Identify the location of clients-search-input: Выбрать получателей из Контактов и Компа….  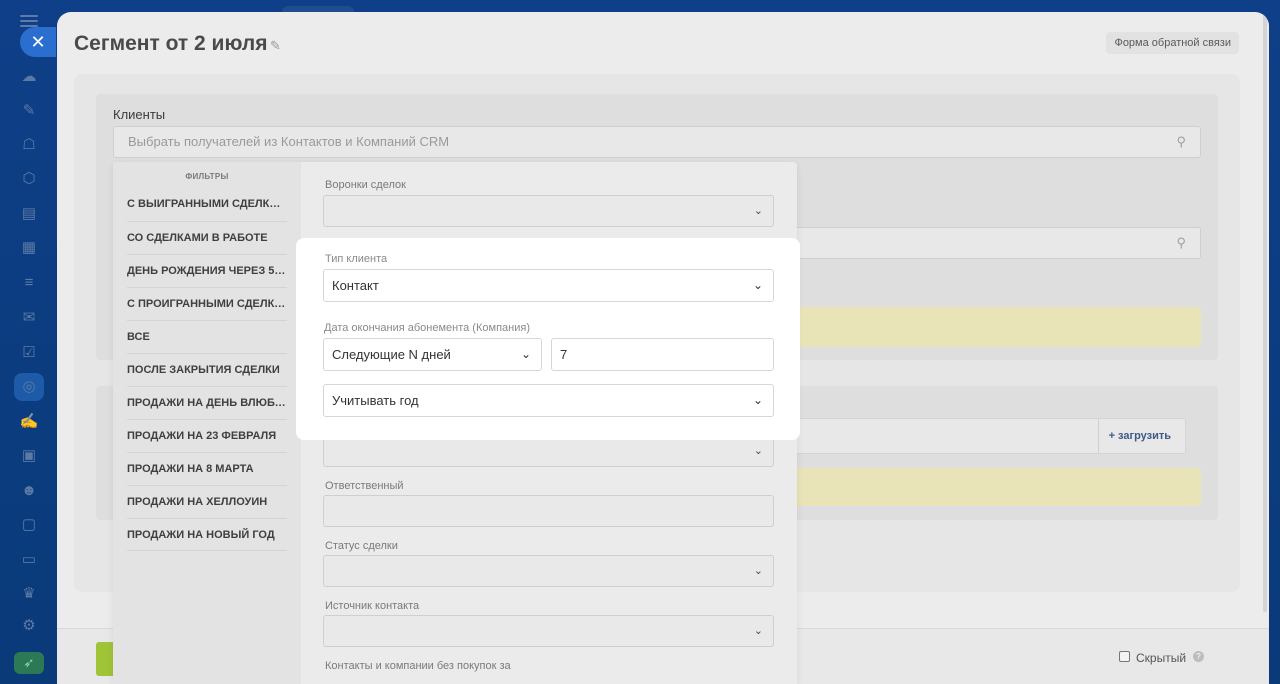
(657, 142).